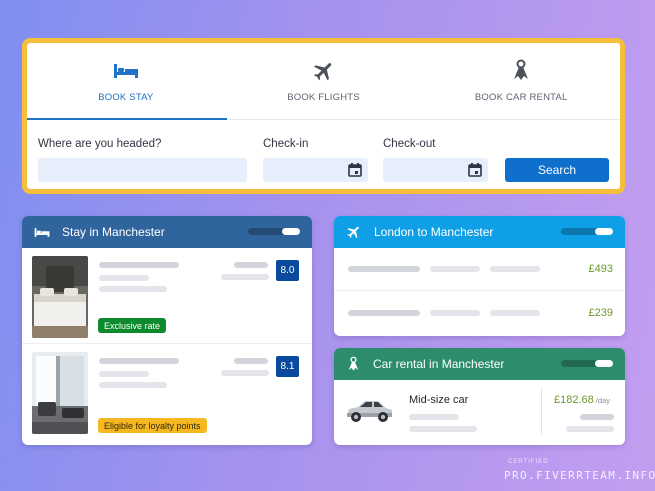  Describe the element at coordinates (521, 97) in the screenshot. I see `tab-label: BOOK CAR RENTAL` at that location.